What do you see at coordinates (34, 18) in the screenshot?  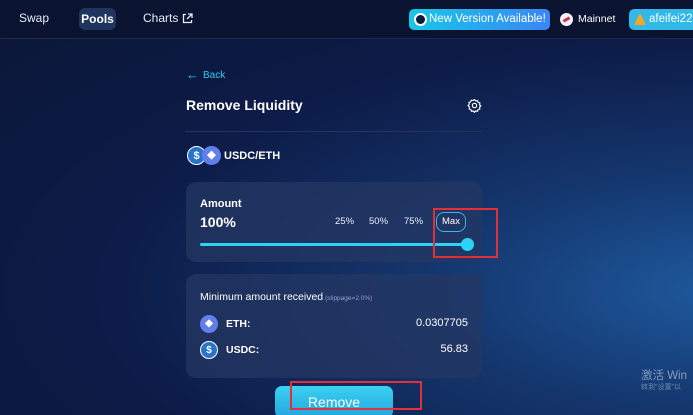 I see `nav-swap: Swap` at bounding box center [34, 18].